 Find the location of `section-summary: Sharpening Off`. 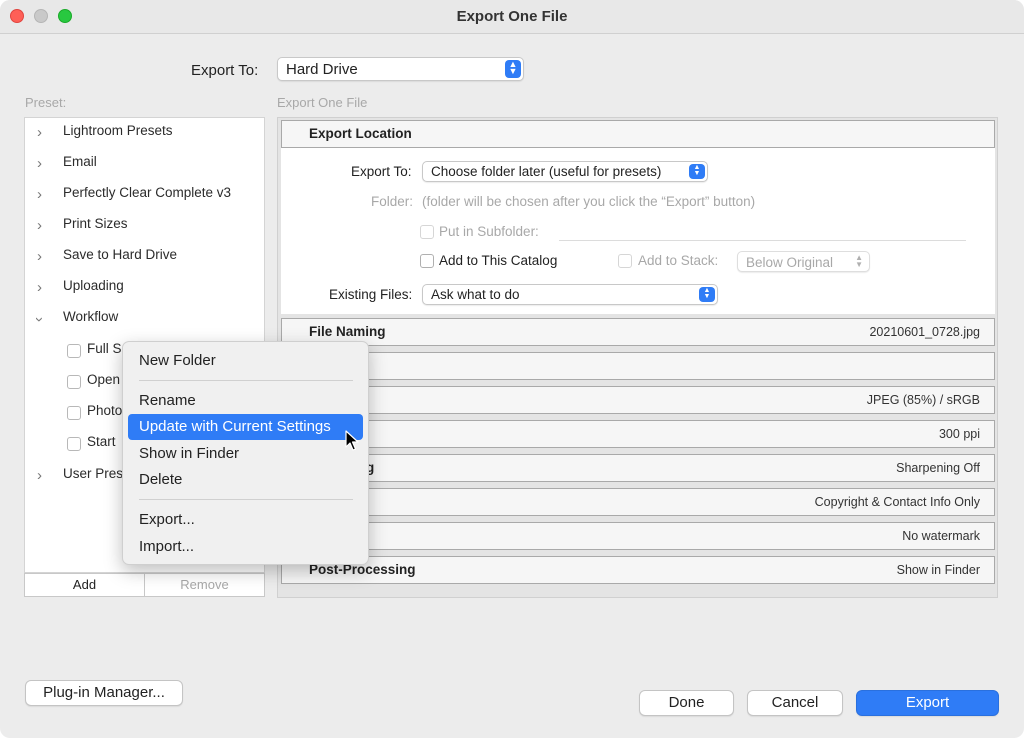

section-summary: Sharpening Off is located at coordinates (938, 468).